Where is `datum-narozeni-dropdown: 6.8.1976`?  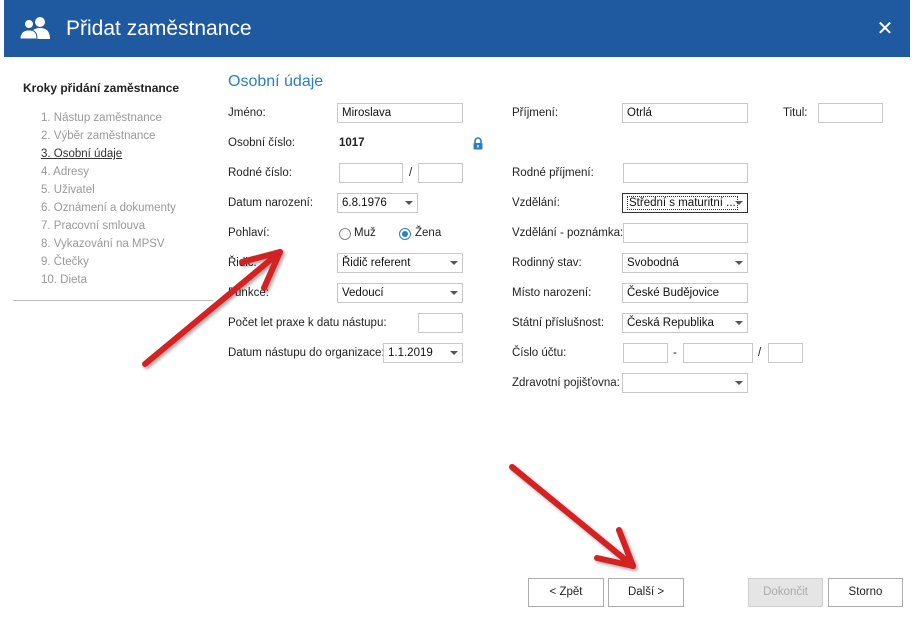
datum-narozeni-dropdown: 6.8.1976 is located at coordinates (377, 203).